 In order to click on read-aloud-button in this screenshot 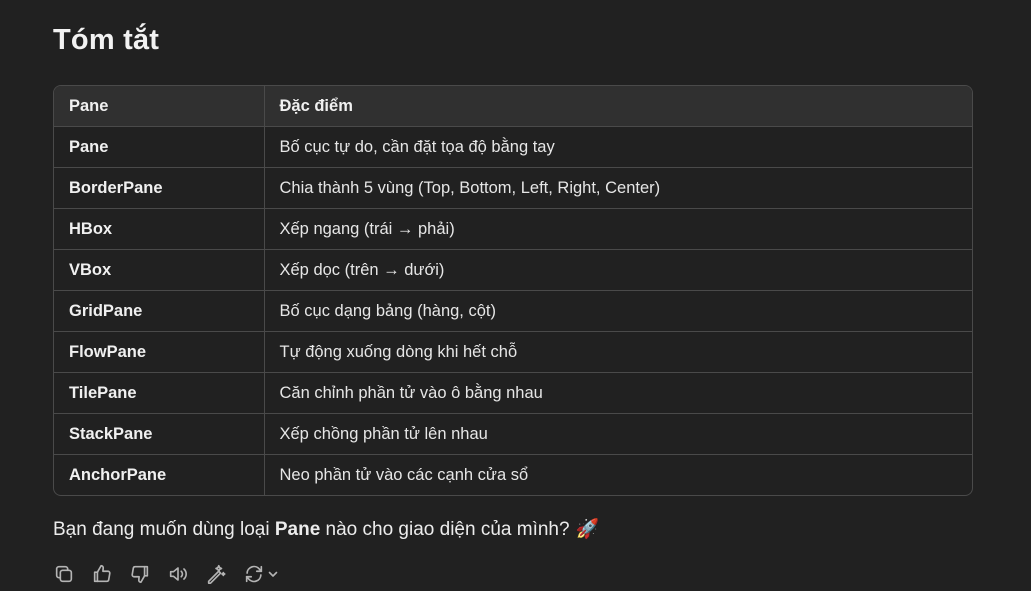, I will do `click(186, 574)`.